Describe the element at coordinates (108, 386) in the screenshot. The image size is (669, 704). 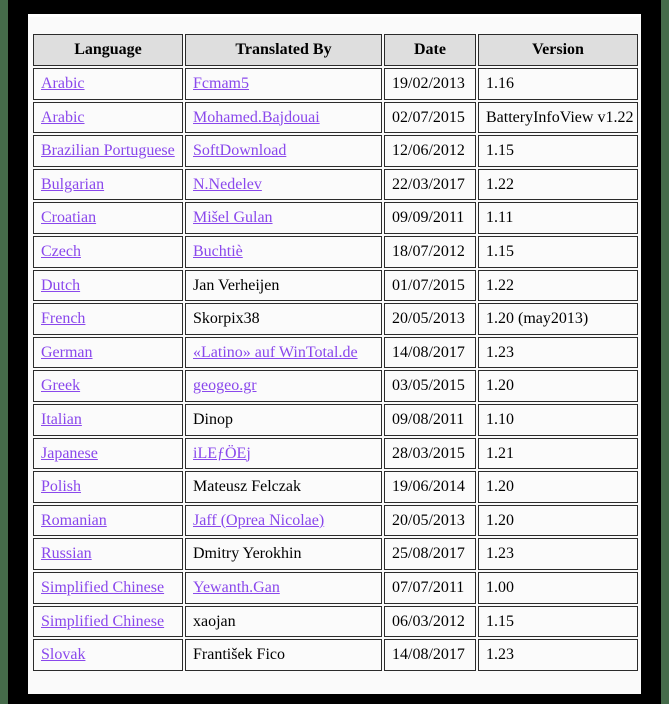
I see `cell-language: Greek` at that location.